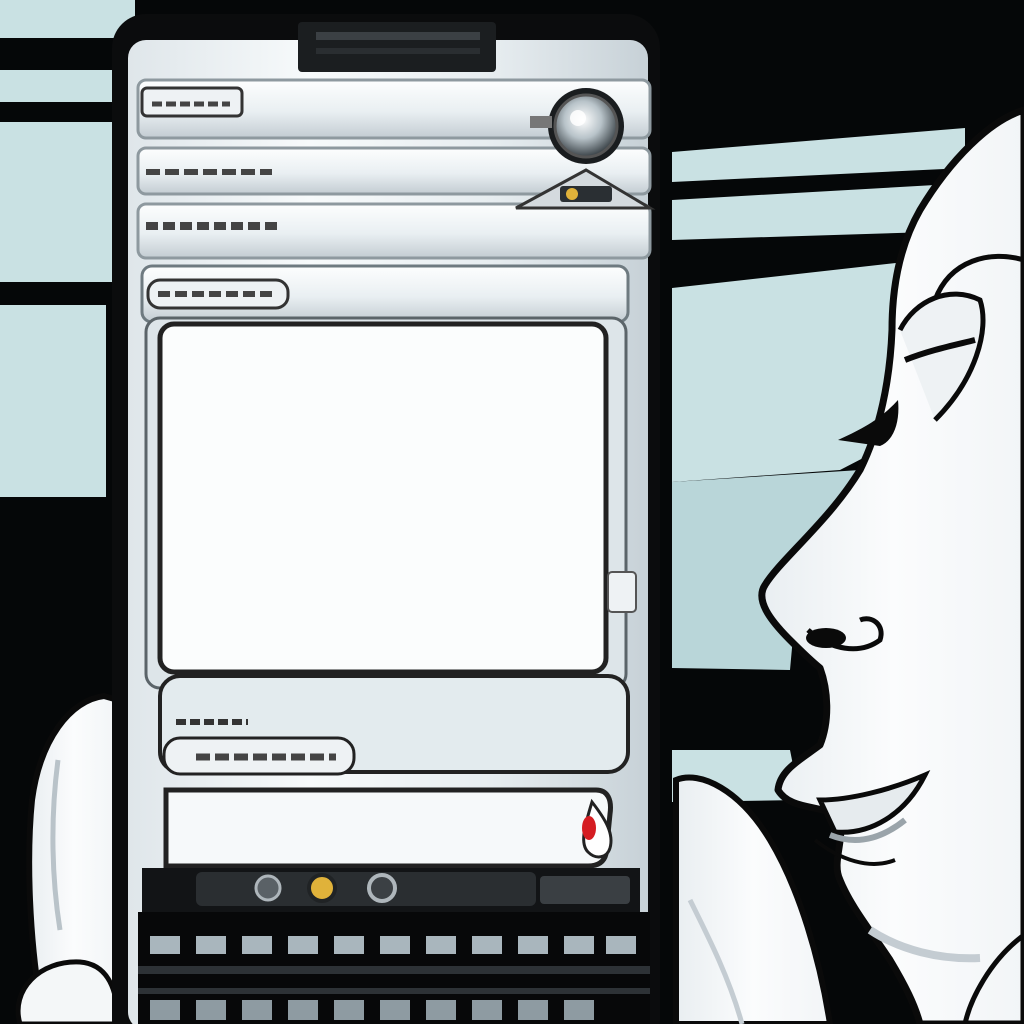  What do you see at coordinates (397, 47) in the screenshot?
I see `speaker-grille` at bounding box center [397, 47].